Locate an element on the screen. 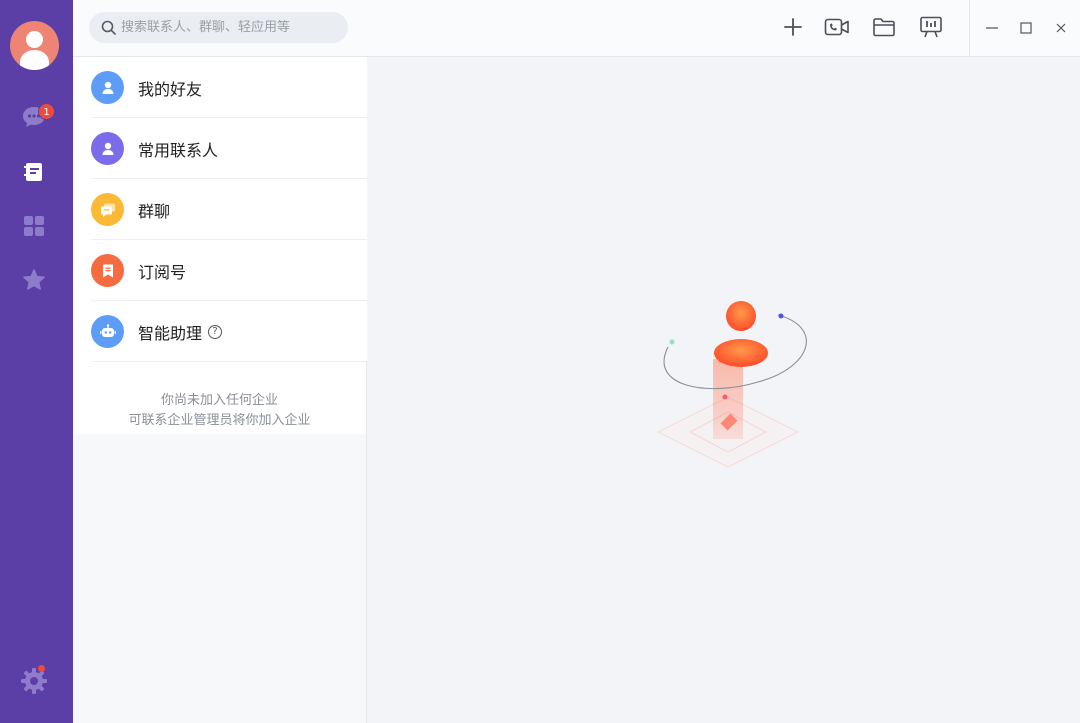 The width and height of the screenshot is (1080, 723). contacts-item-friends: 我的好友 is located at coordinates (220, 87).